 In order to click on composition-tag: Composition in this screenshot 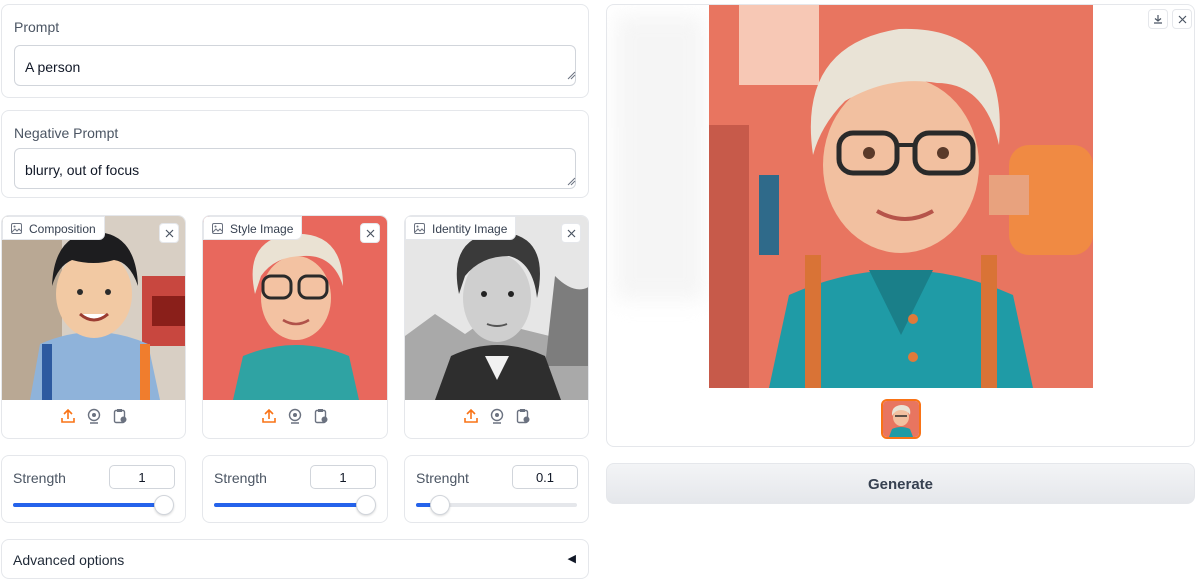, I will do `click(53, 228)`.